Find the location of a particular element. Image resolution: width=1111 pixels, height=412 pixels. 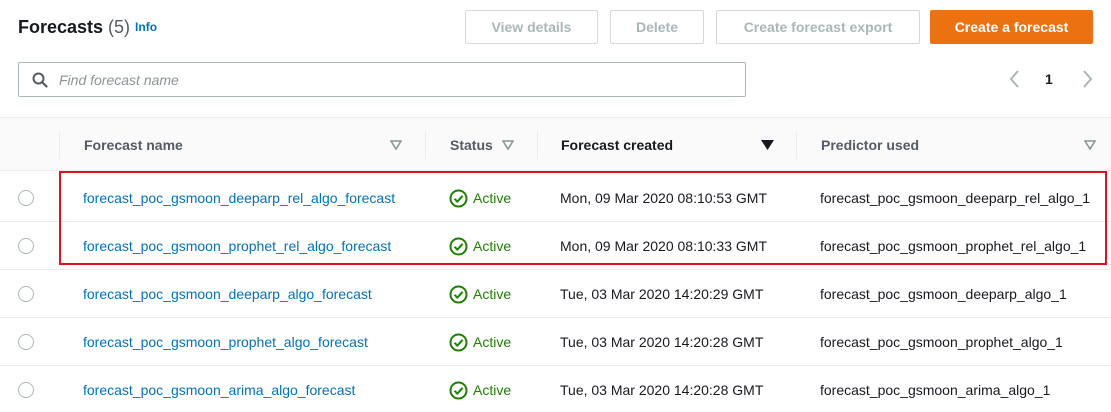

create-forecast-export-button: Create forecast export is located at coordinates (818, 27).